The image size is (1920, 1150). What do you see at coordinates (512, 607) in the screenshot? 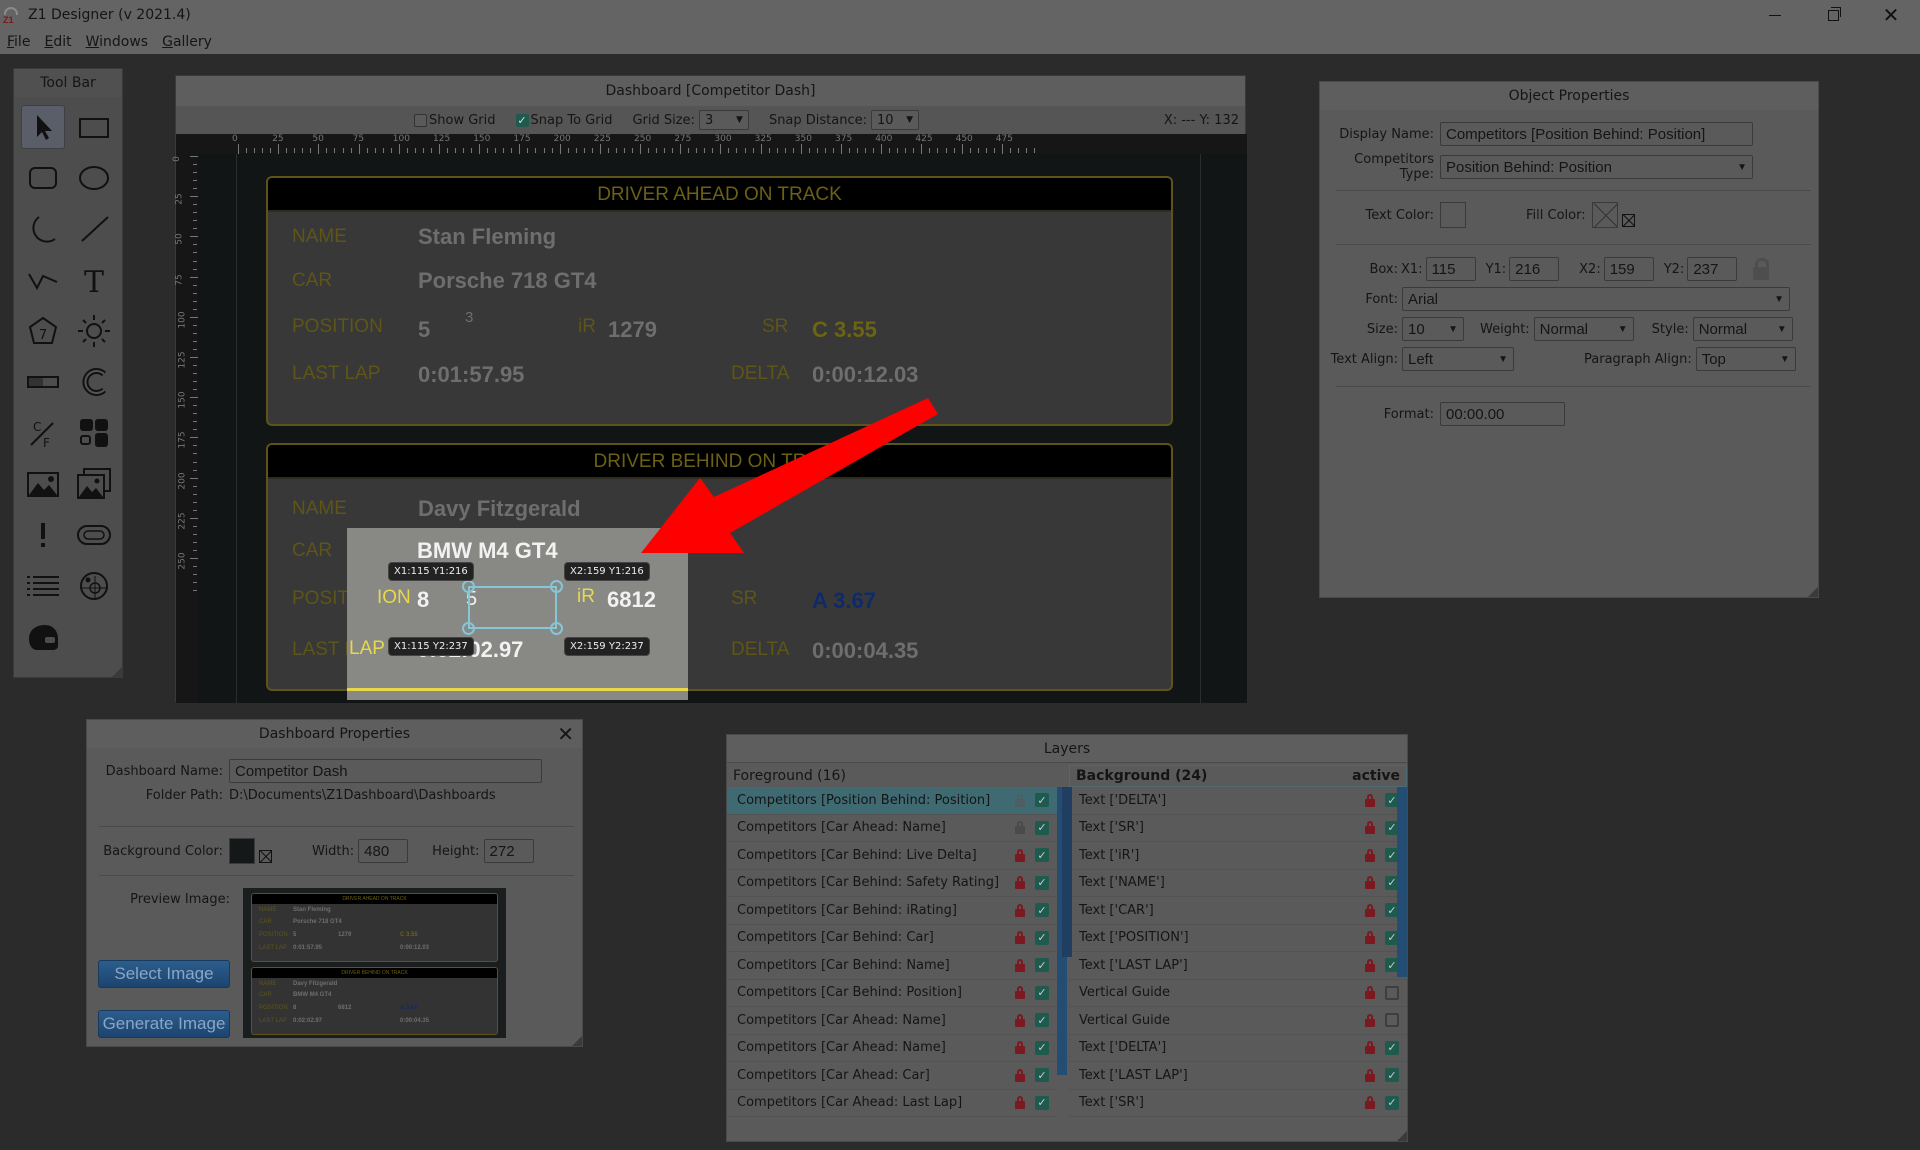
I see `selection-box` at bounding box center [512, 607].